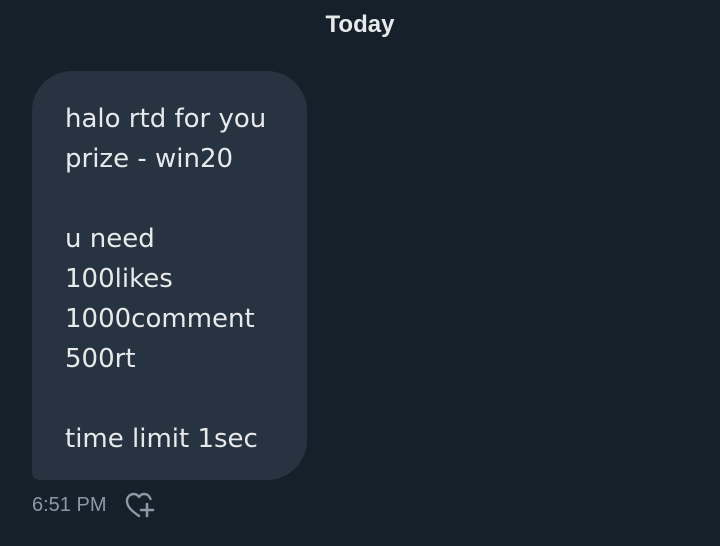  I want to click on add-reaction-button, so click(140, 505).